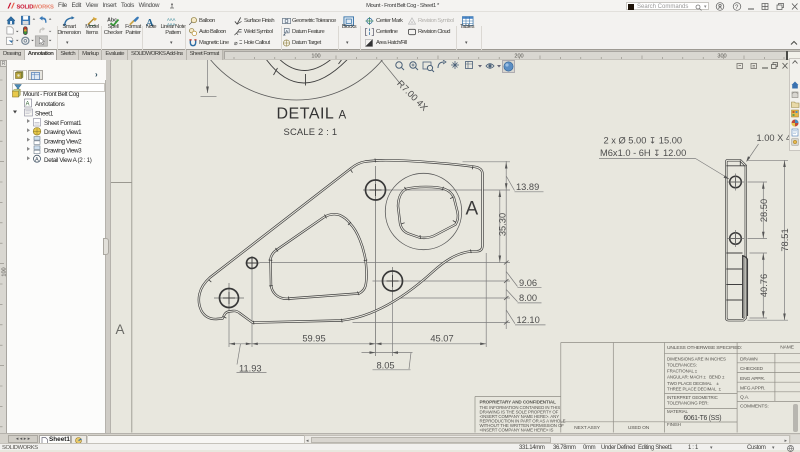 Image resolution: width=800 pixels, height=452 pixels. What do you see at coordinates (638, 428) in the screenshot?
I see `svg-text: USED ON` at bounding box center [638, 428].